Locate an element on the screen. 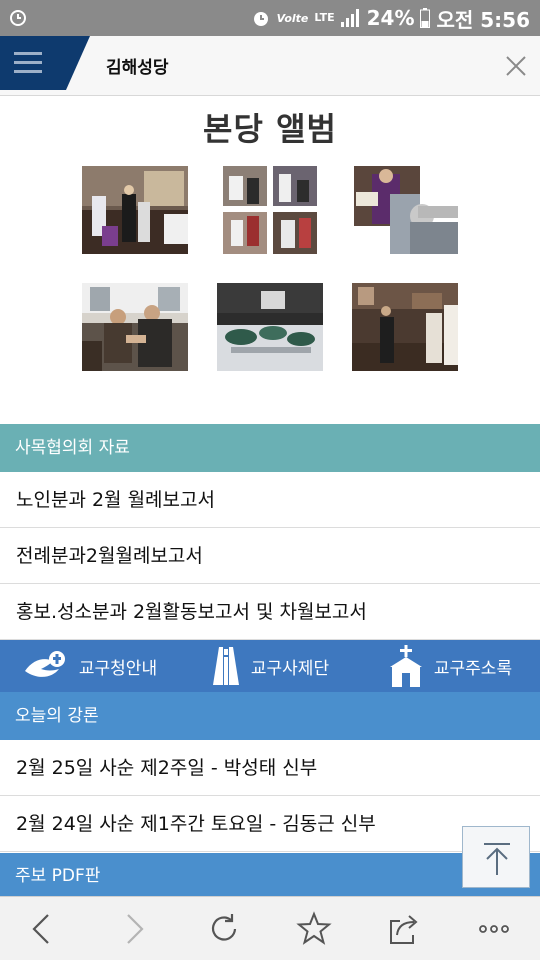 This screenshot has width=540, height=960. reload-icon is located at coordinates (224, 929).